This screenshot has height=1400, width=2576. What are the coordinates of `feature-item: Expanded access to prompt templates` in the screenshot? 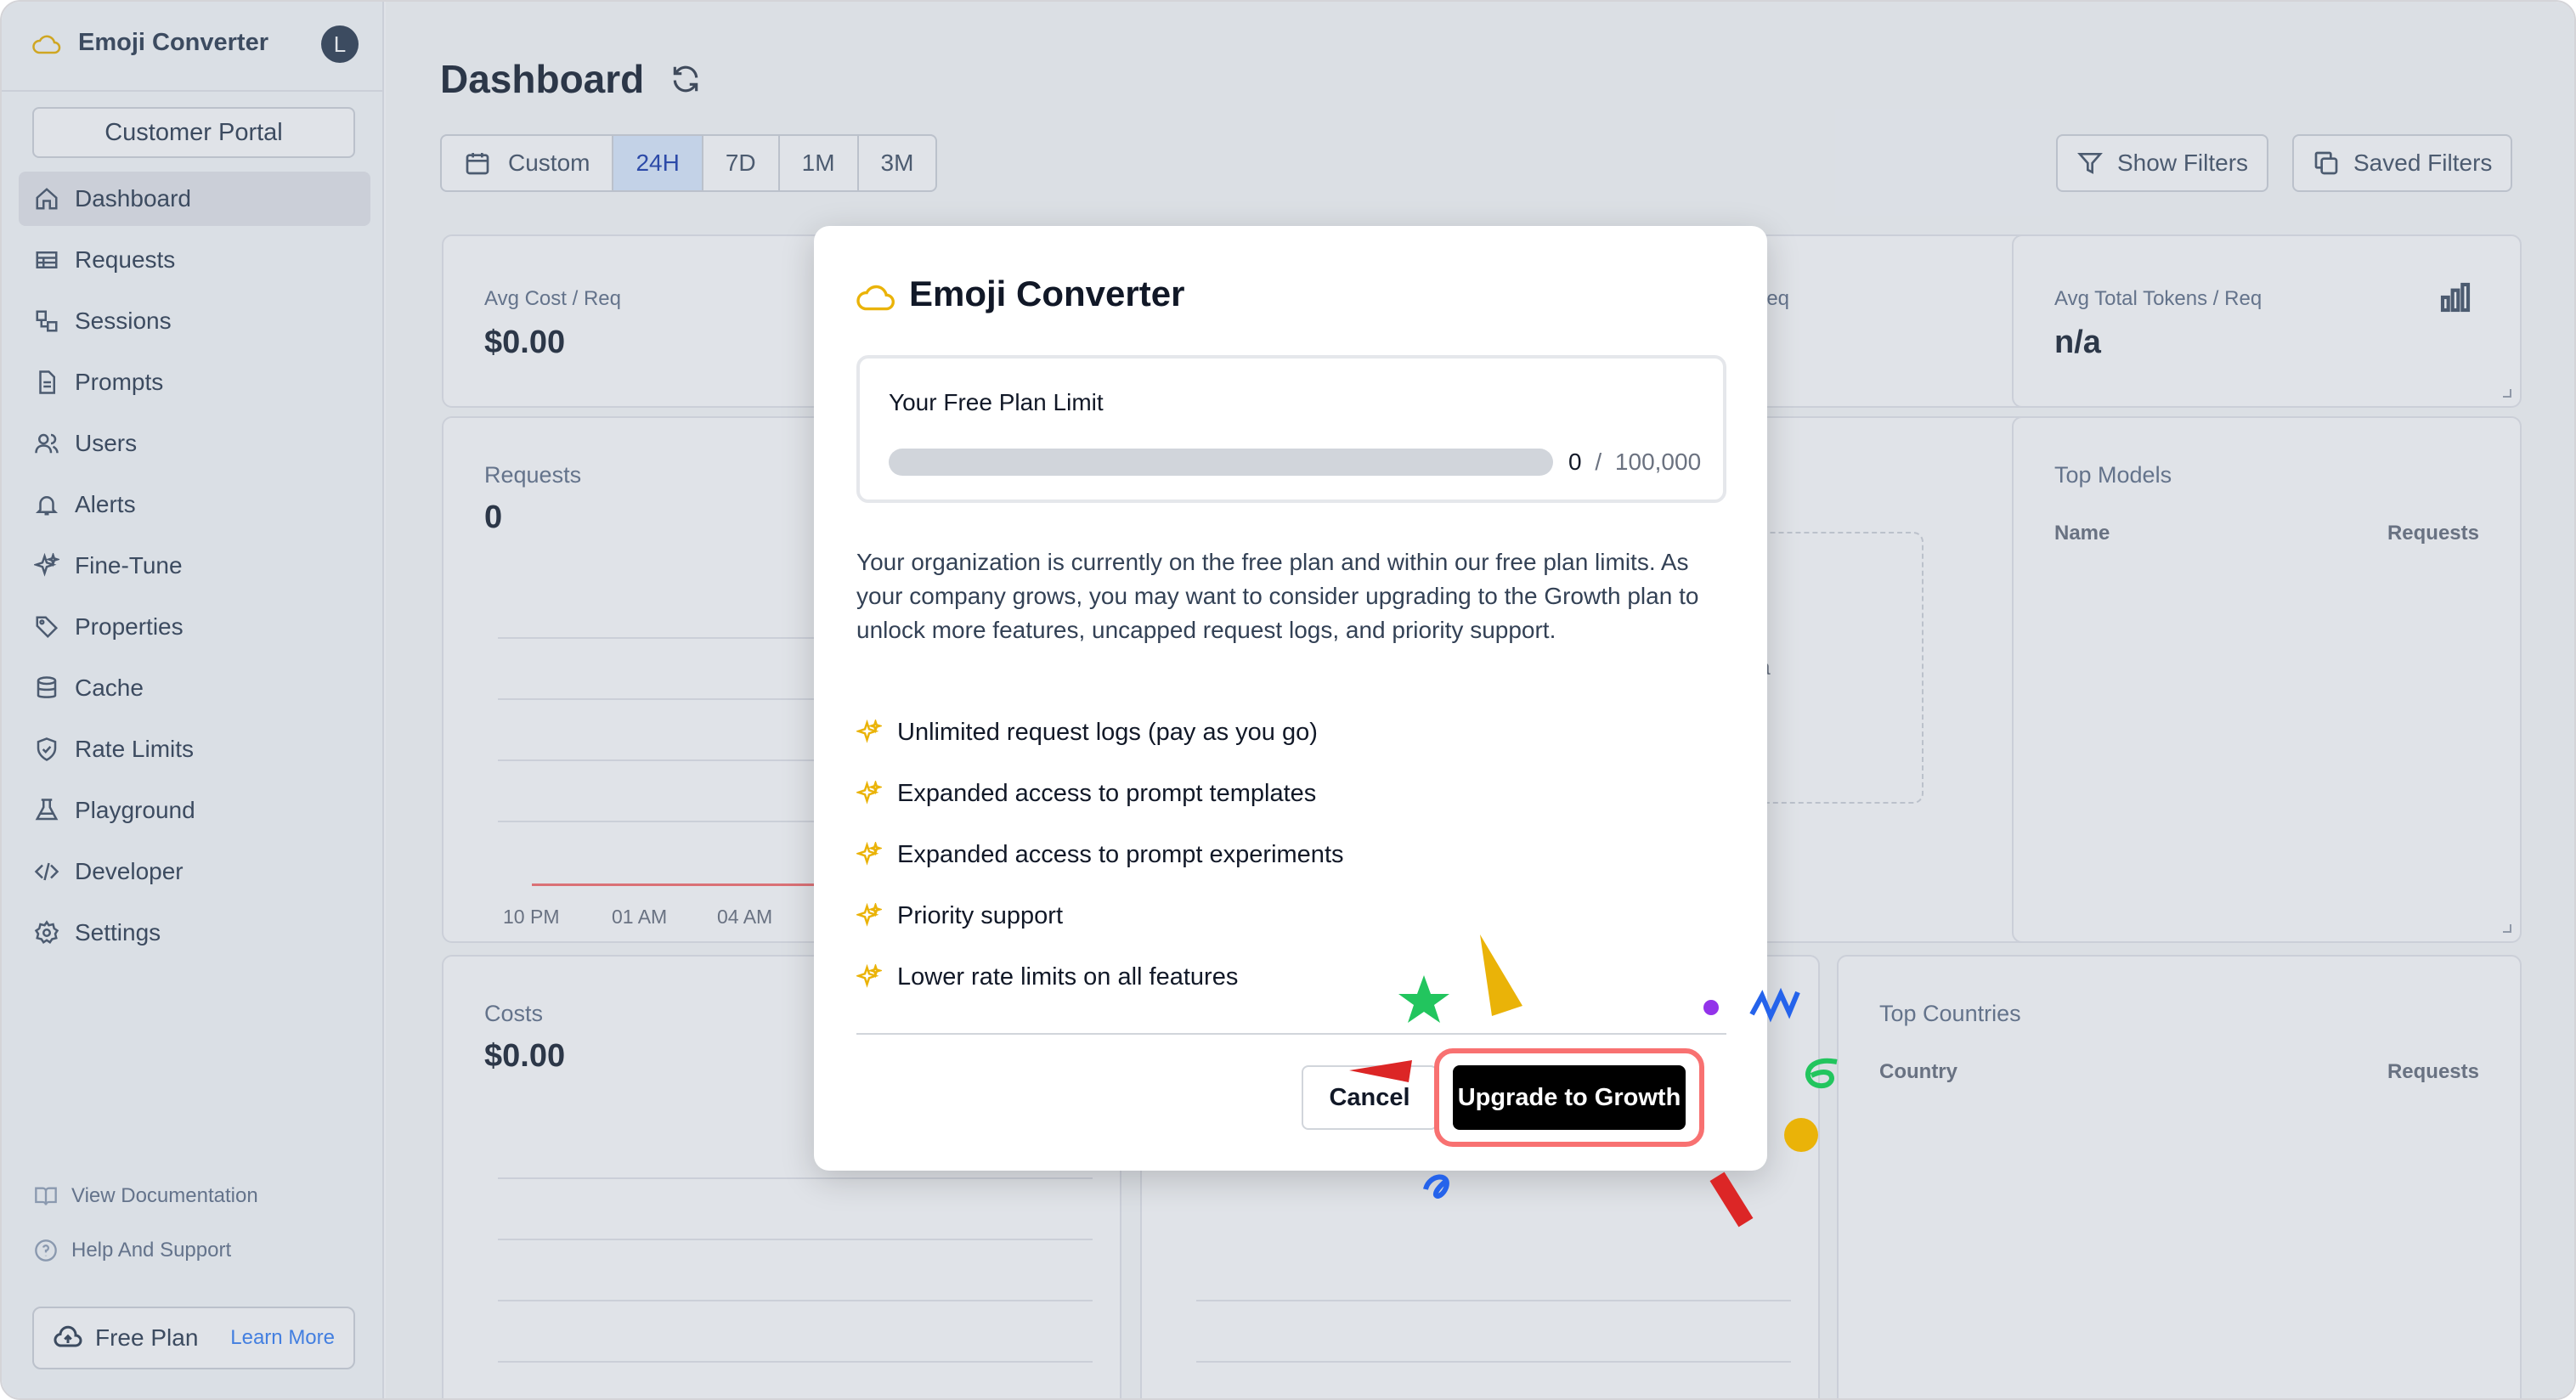 It's located at (1281, 793).